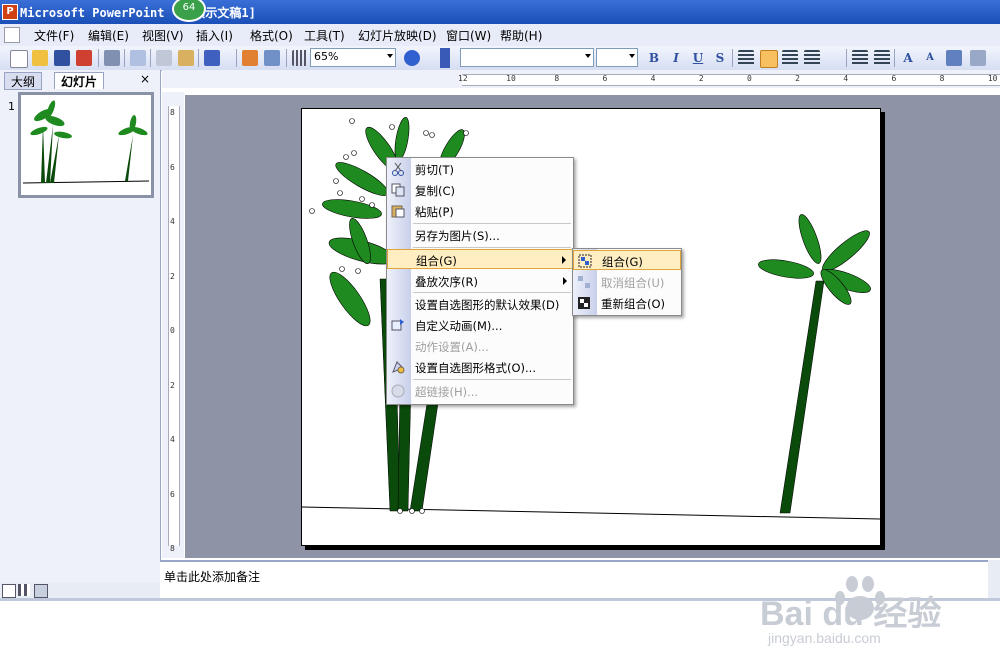  I want to click on menu-view: 视图(V), so click(163, 35).